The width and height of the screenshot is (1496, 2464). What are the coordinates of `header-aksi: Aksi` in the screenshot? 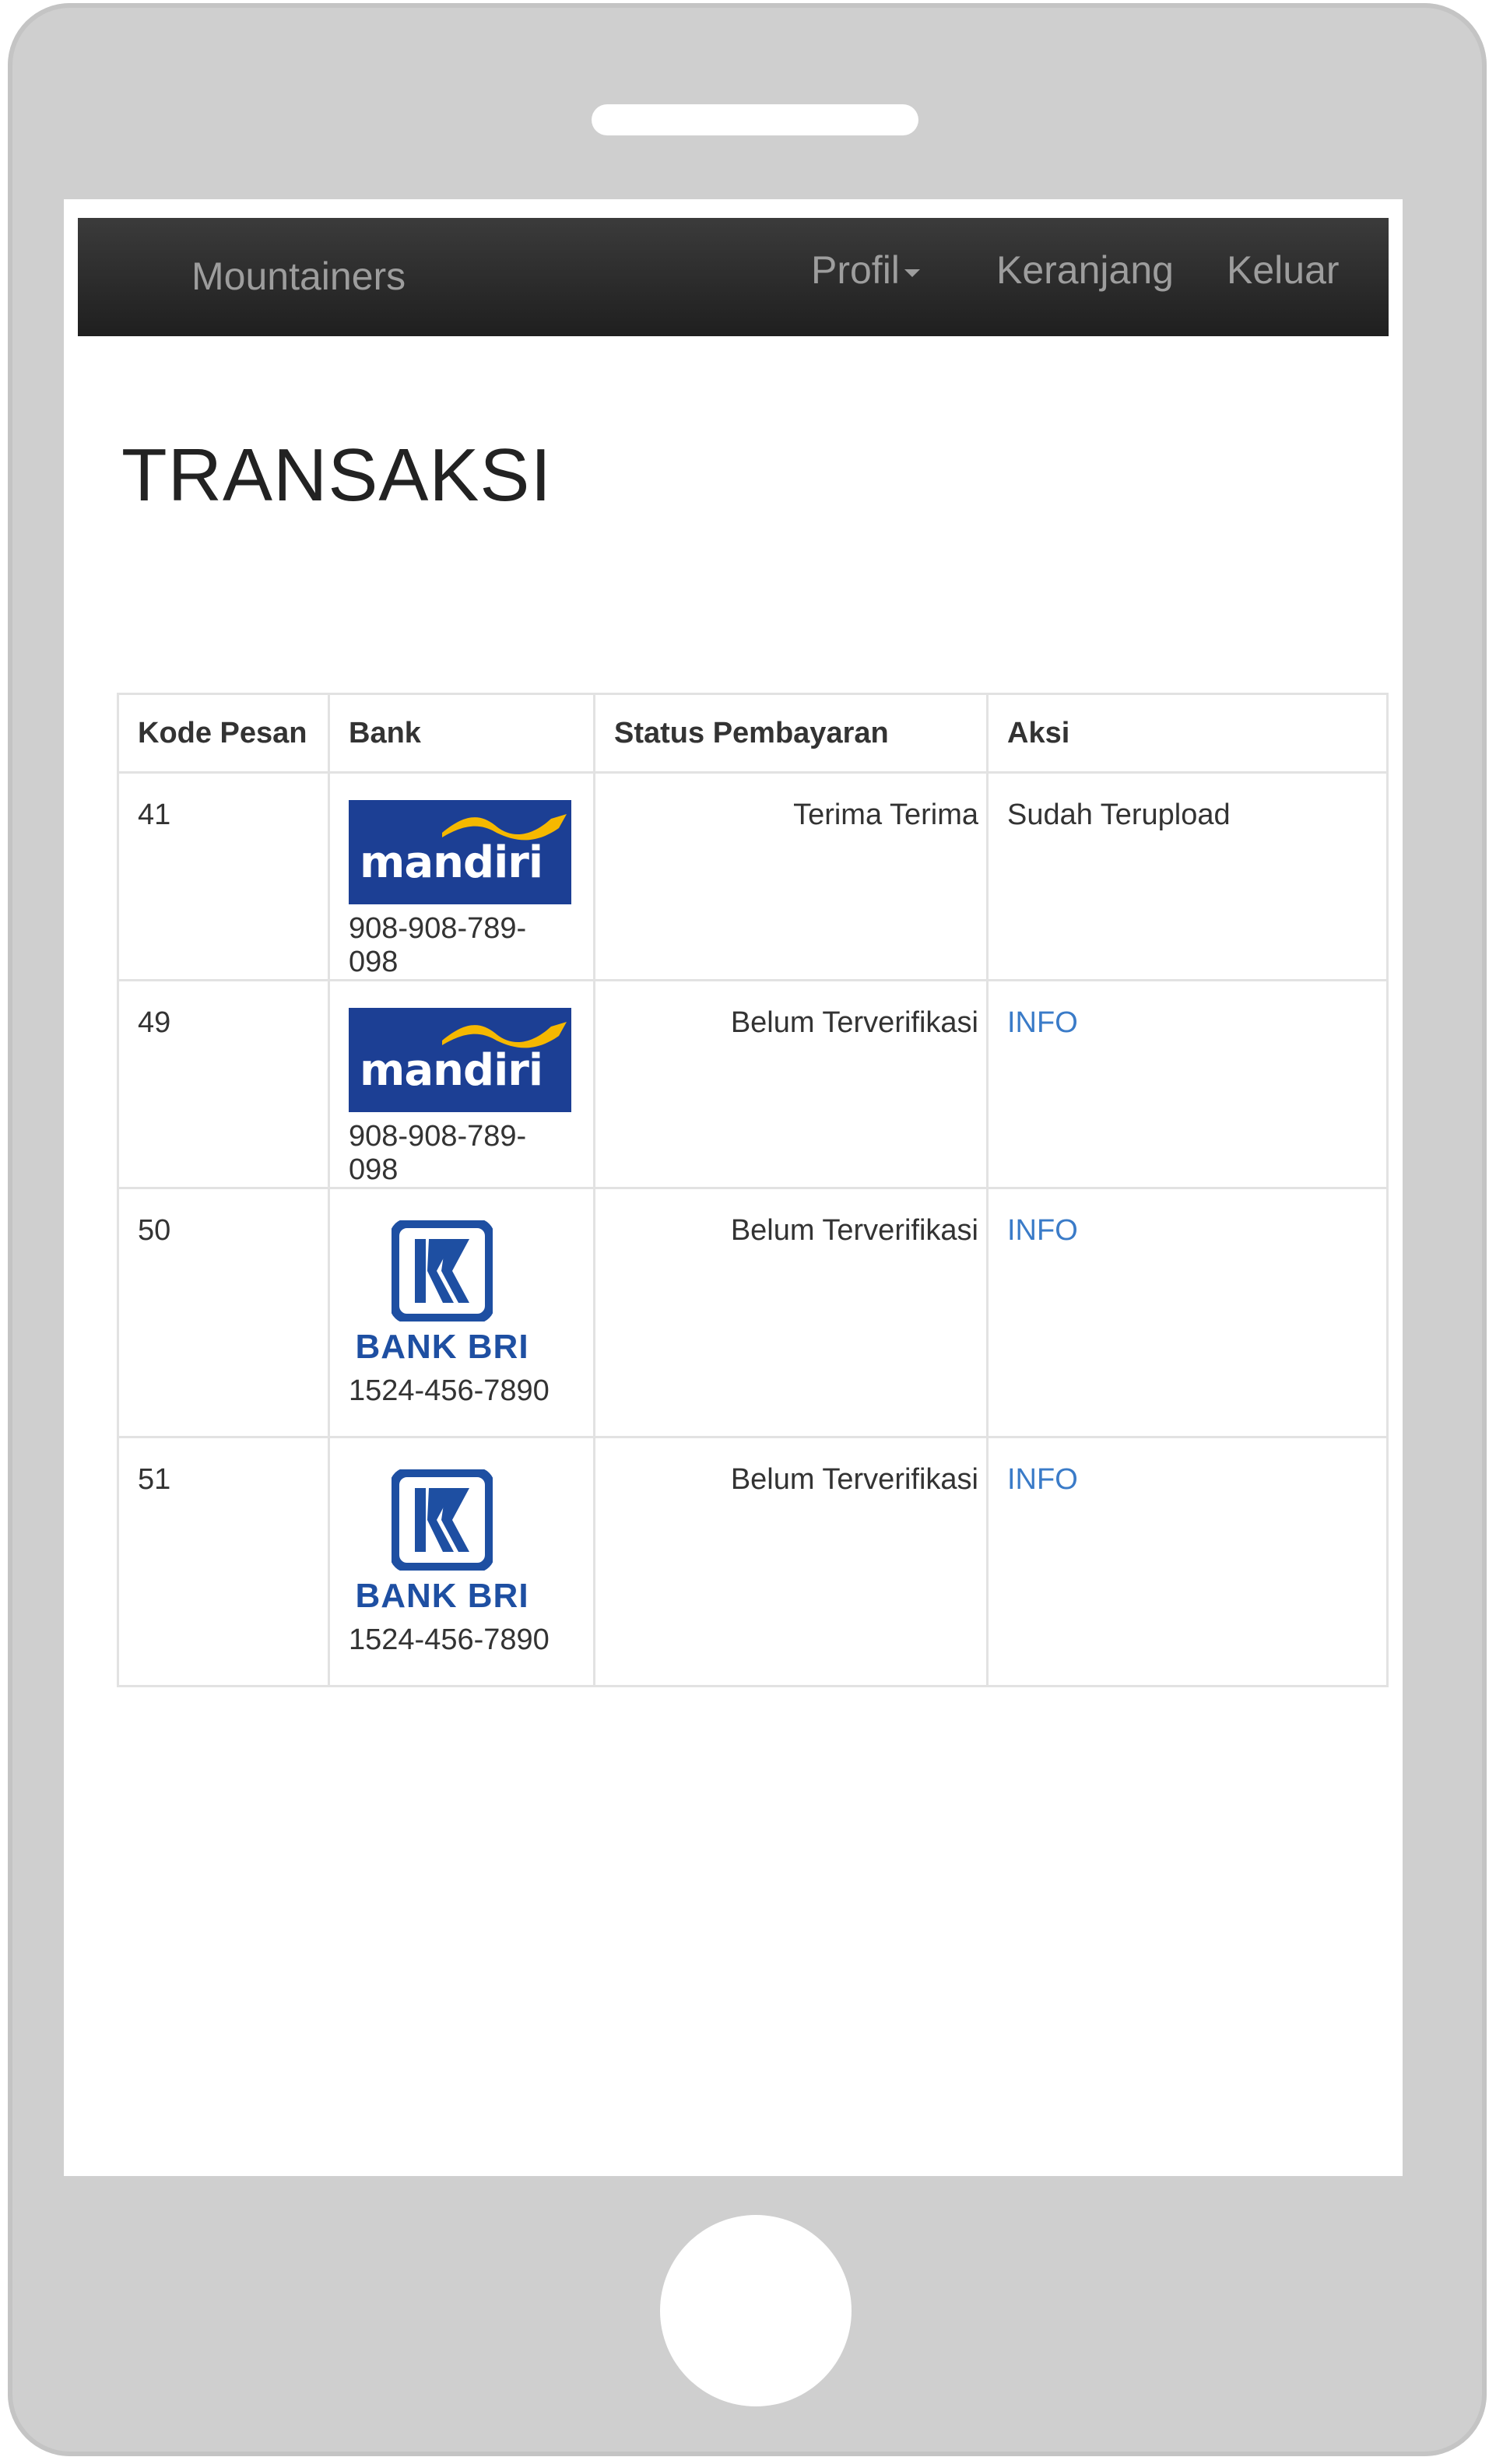 It's located at (1187, 733).